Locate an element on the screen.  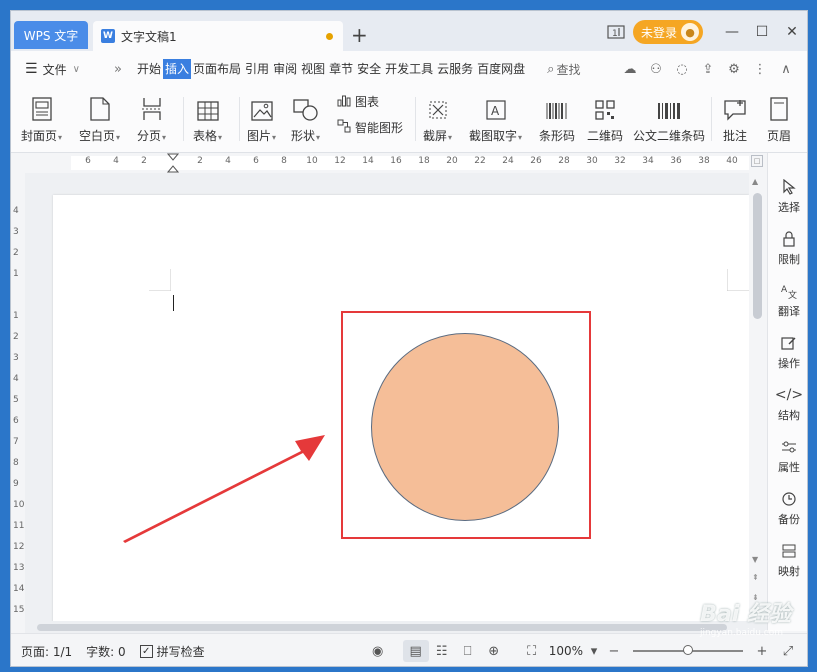
web-view-icon: ⊕ is located at coordinates (494, 651).